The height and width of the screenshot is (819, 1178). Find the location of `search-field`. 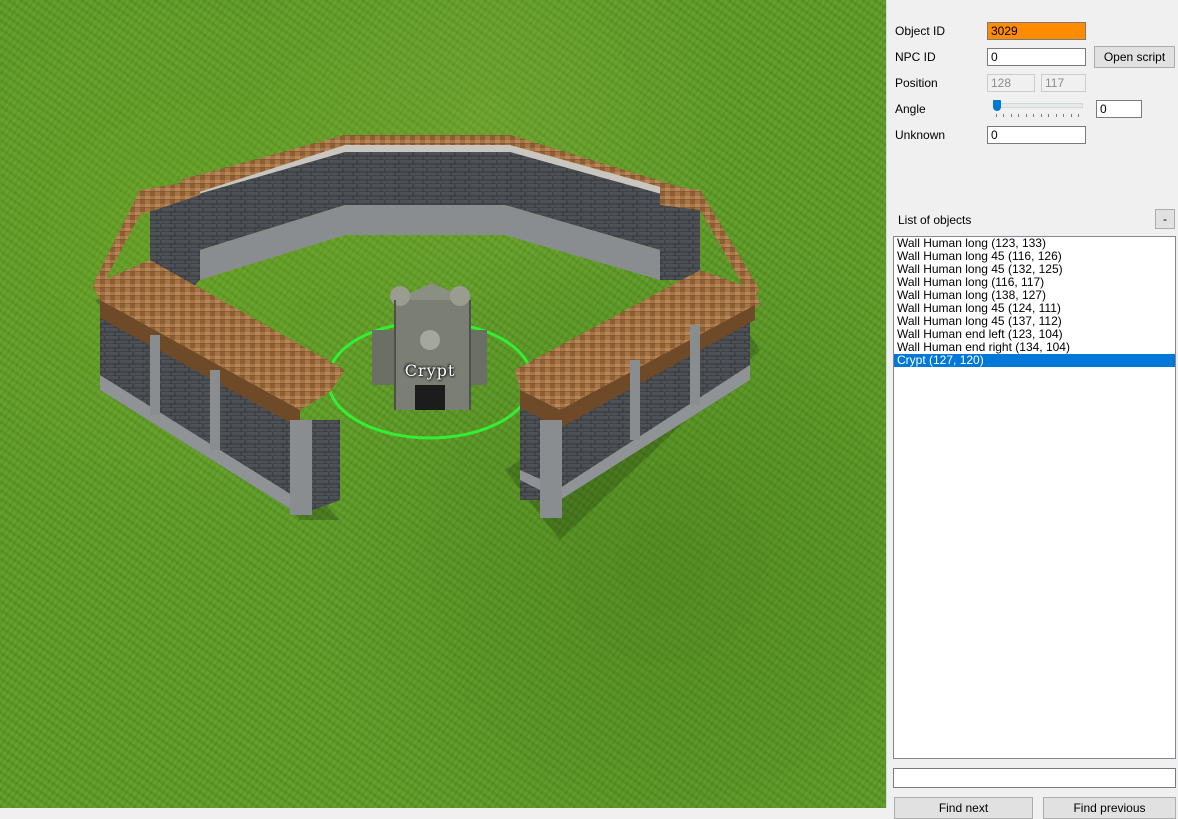

search-field is located at coordinates (1034, 778).